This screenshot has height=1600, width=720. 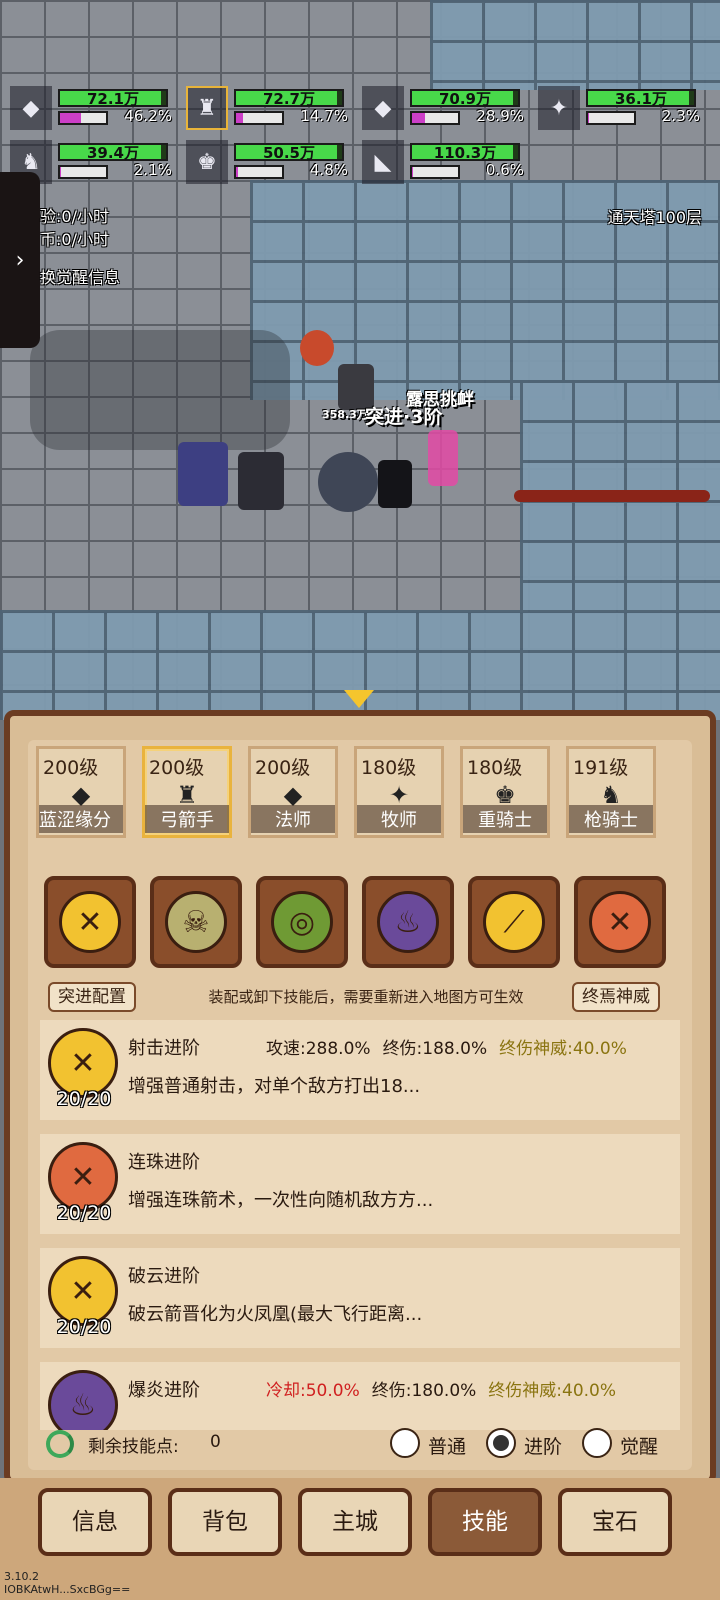 I want to click on unit-status-card: ♚ 50.5万 4.8%, so click(x=272, y=163).